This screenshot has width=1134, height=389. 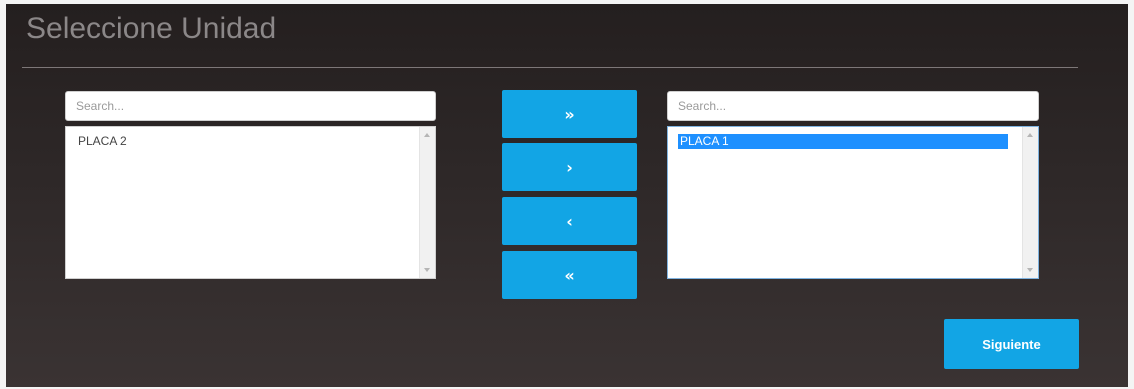 I want to click on available-listbox: PLACA 2, so click(x=250, y=202).